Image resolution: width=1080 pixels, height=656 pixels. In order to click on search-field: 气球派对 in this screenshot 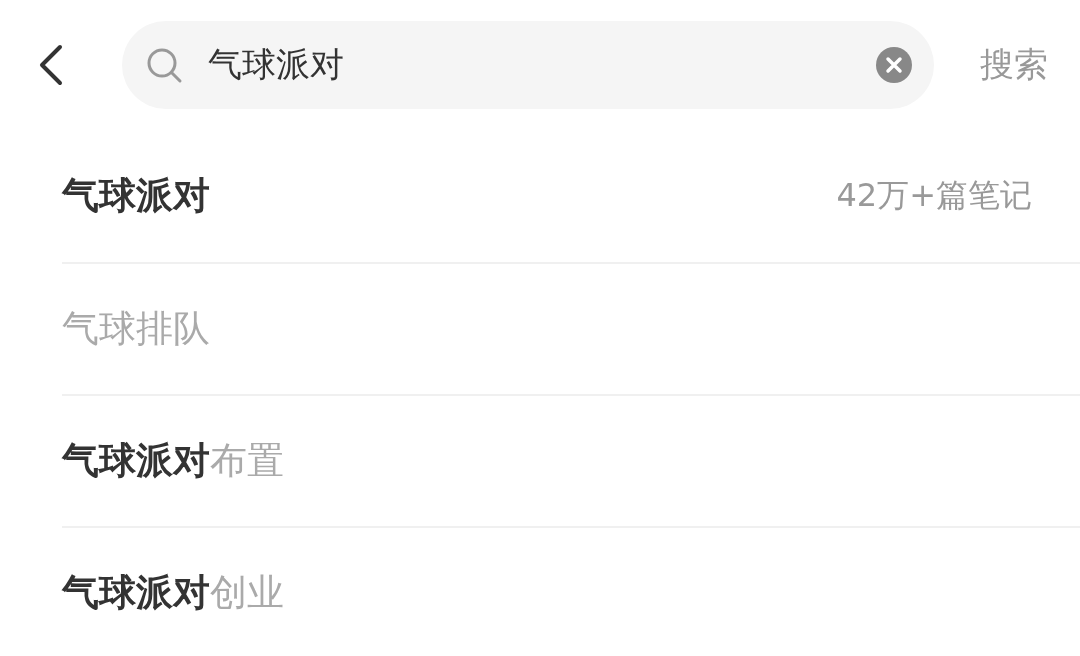, I will do `click(542, 65)`.